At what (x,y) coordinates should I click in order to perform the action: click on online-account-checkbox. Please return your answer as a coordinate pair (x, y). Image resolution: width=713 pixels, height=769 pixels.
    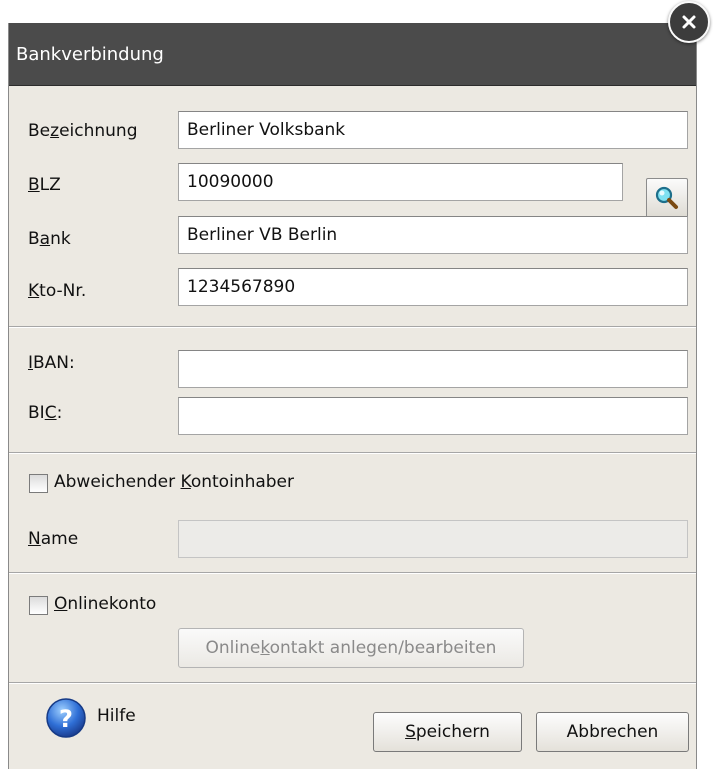
    Looking at the image, I should click on (38, 605).